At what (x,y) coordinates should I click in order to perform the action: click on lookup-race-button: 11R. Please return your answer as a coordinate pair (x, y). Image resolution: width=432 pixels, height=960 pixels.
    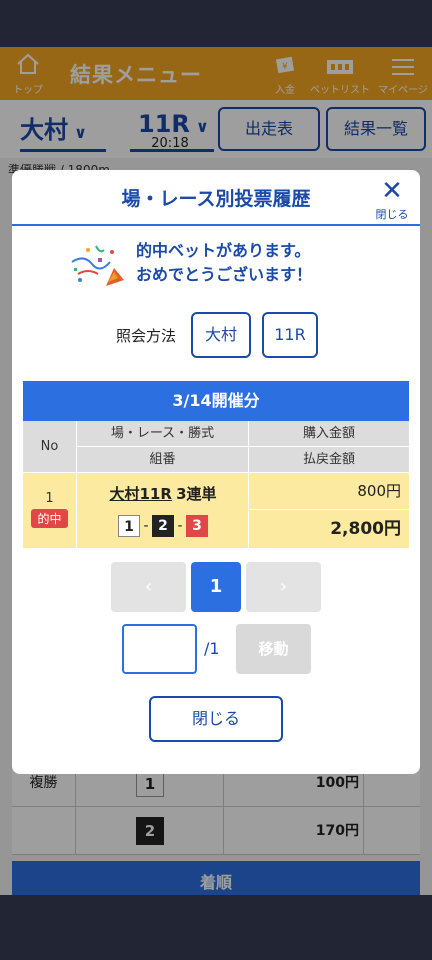
    Looking at the image, I should click on (290, 335).